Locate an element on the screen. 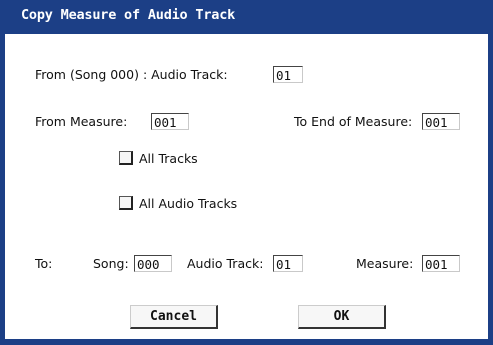  cancel-button: Cancel is located at coordinates (174, 317).